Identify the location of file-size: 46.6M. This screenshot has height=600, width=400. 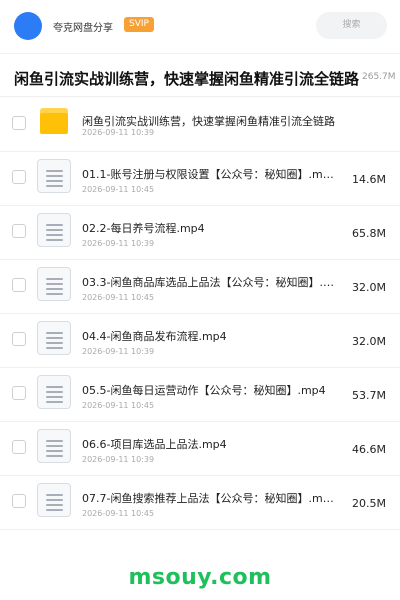
(369, 449).